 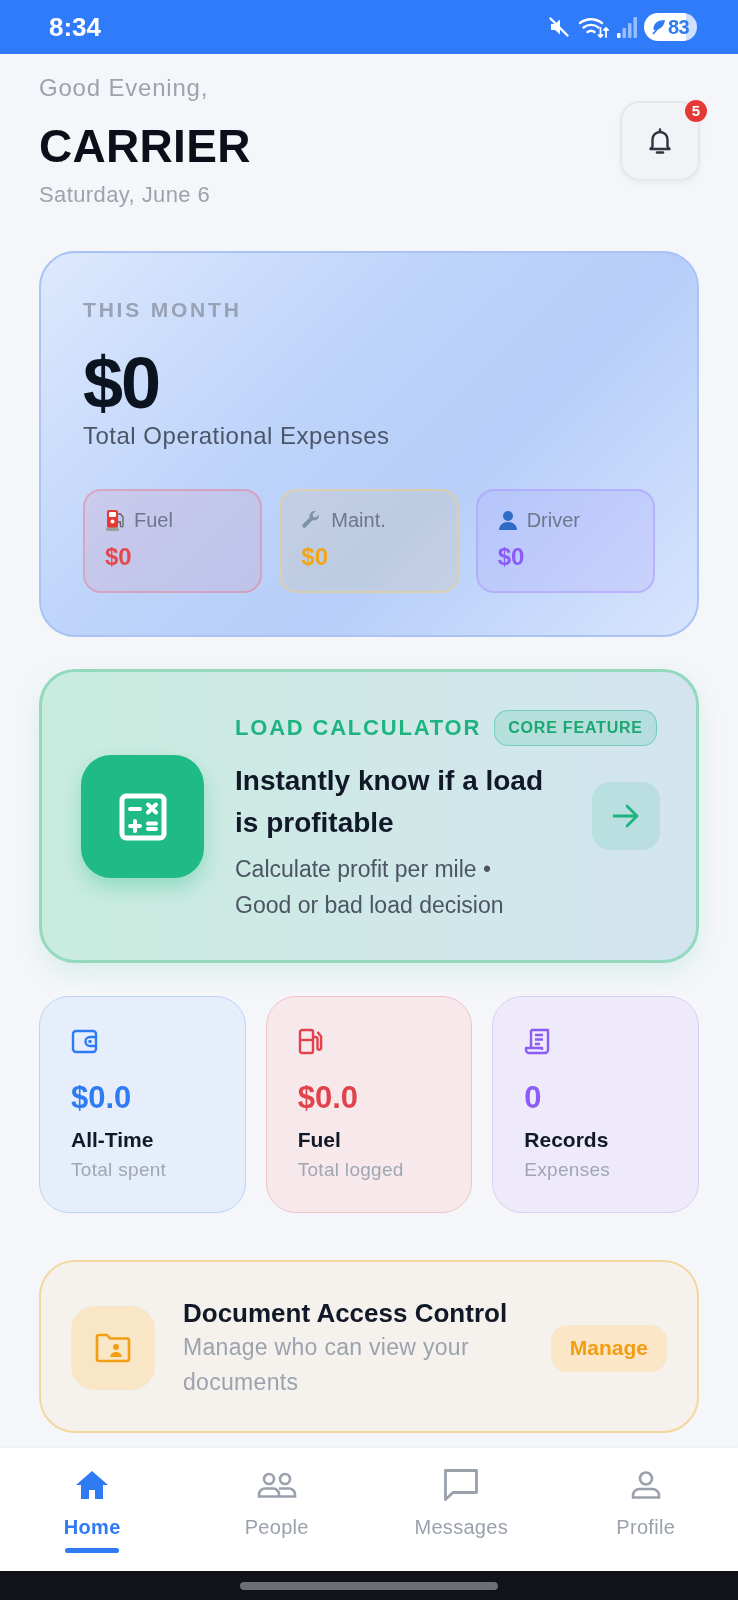 I want to click on people-icon, so click(x=276, y=1485).